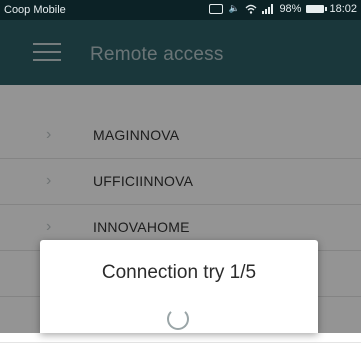 This screenshot has width=361, height=343. Describe the element at coordinates (317, 9) in the screenshot. I see `battery-icon` at that location.